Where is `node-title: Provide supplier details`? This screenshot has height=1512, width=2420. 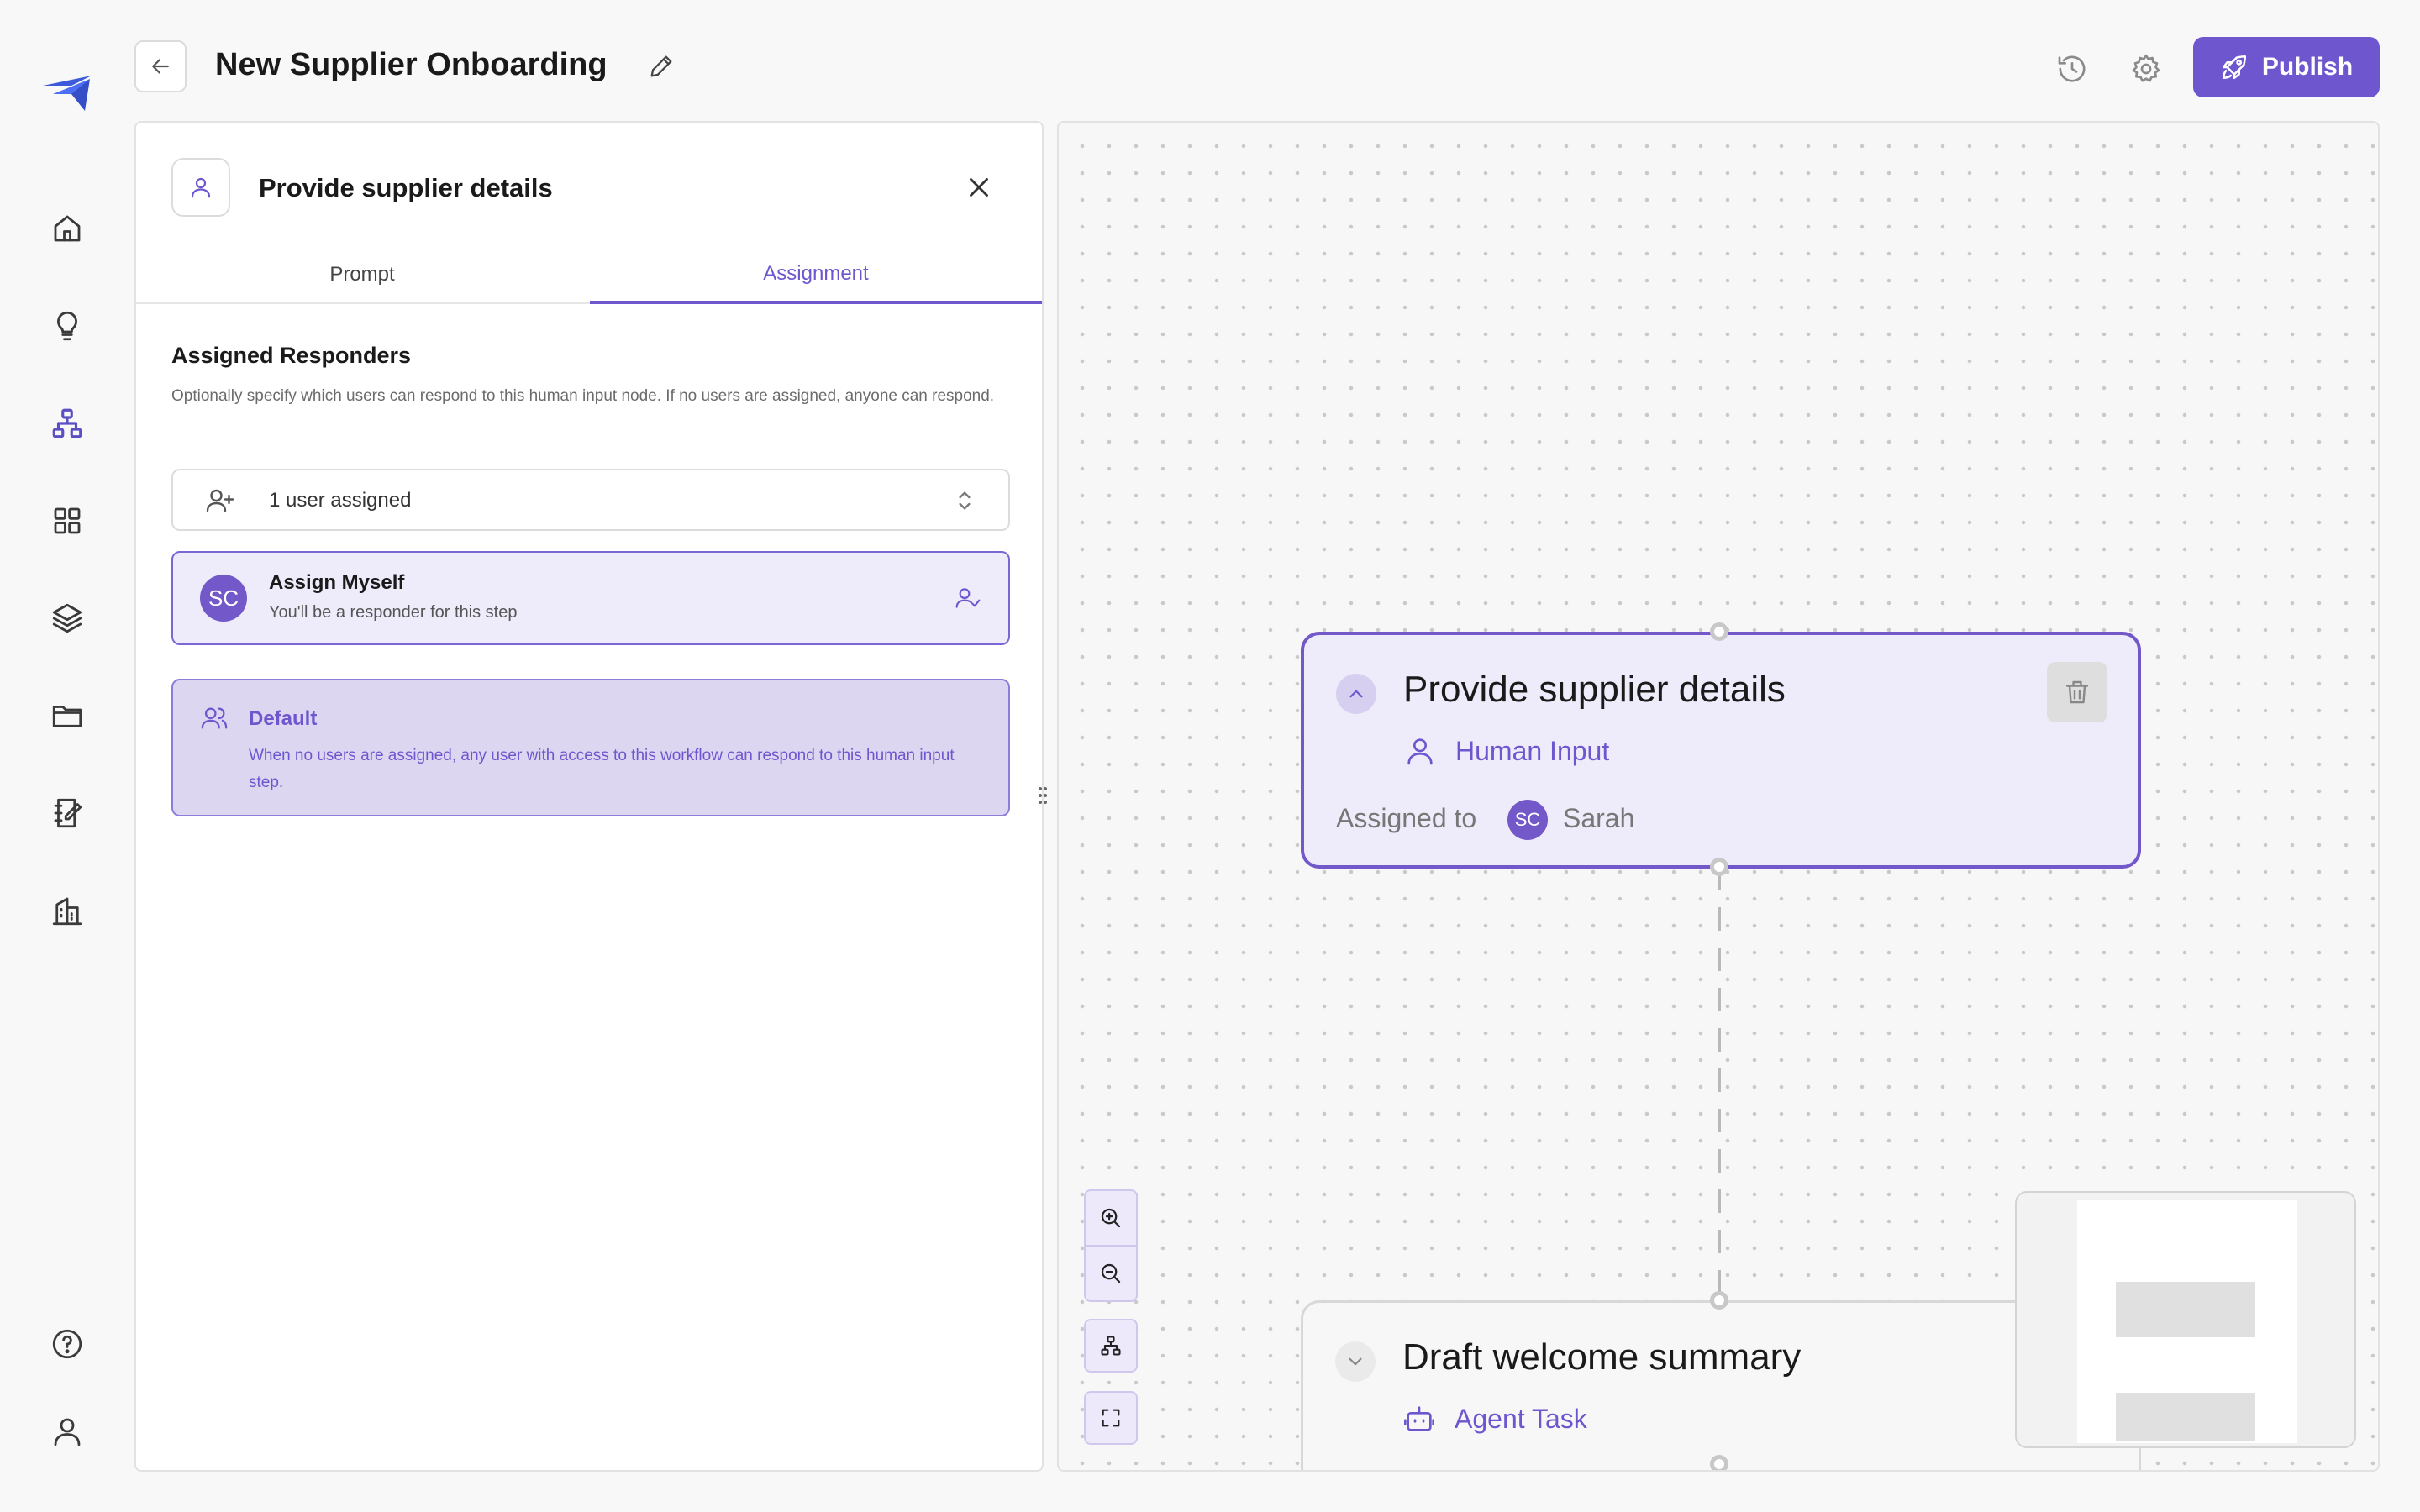
node-title: Provide supplier details is located at coordinates (1594, 689).